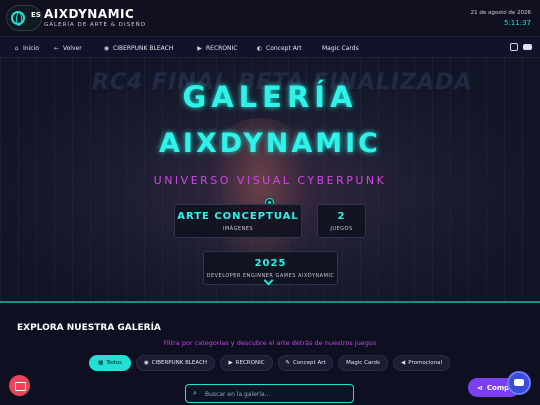 Image resolution: width=540 pixels, height=405 pixels. What do you see at coordinates (287, 363) in the screenshot?
I see `brush-icon: ✎` at bounding box center [287, 363].